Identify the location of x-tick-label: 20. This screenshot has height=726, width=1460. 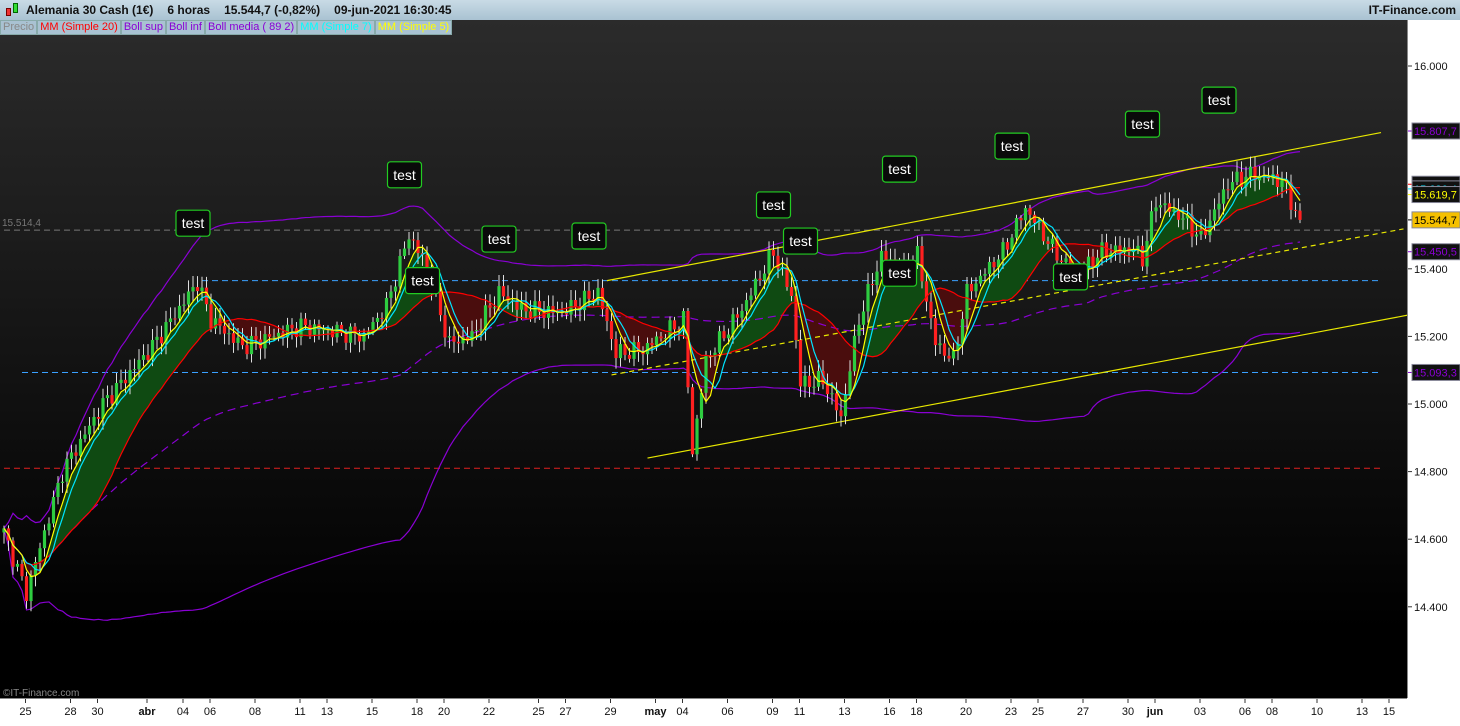
(966, 712).